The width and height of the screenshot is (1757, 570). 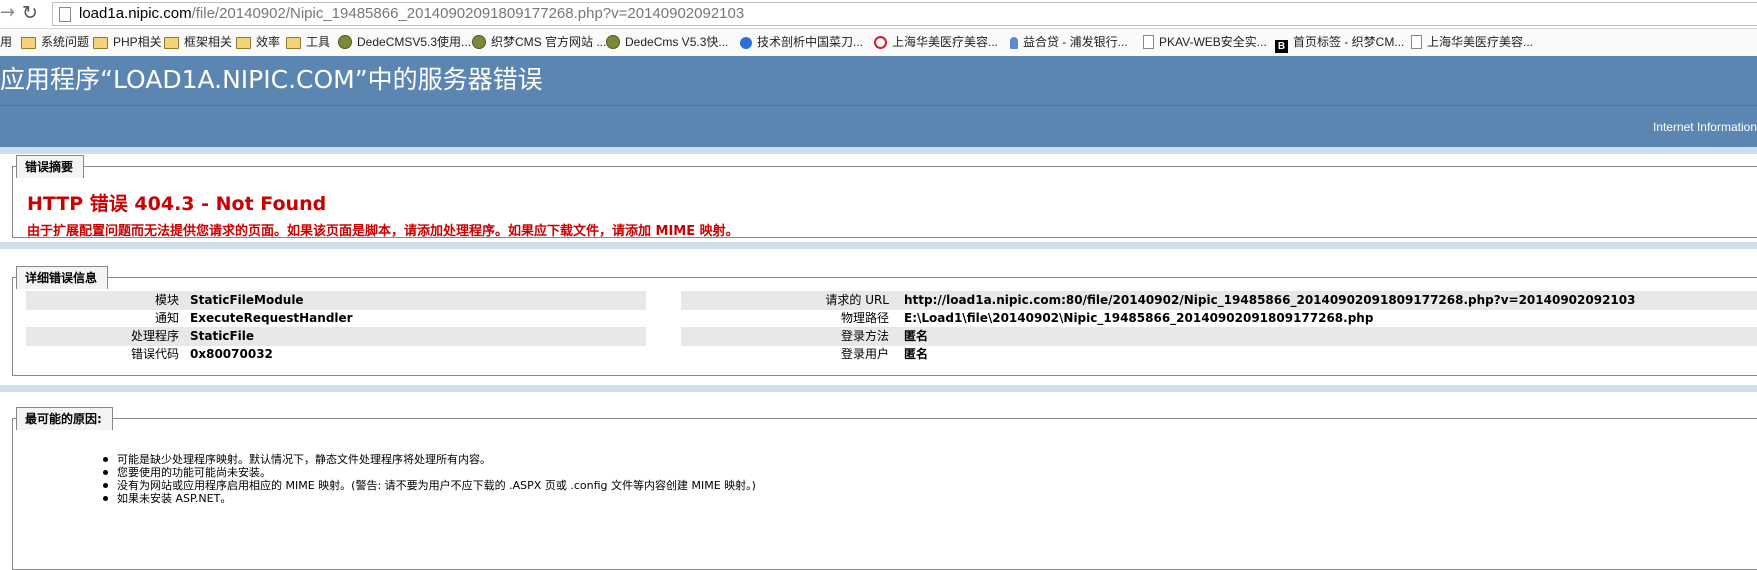 I want to click on list-item: 您要使用的功能可能尚未安装。, so click(x=428, y=472).